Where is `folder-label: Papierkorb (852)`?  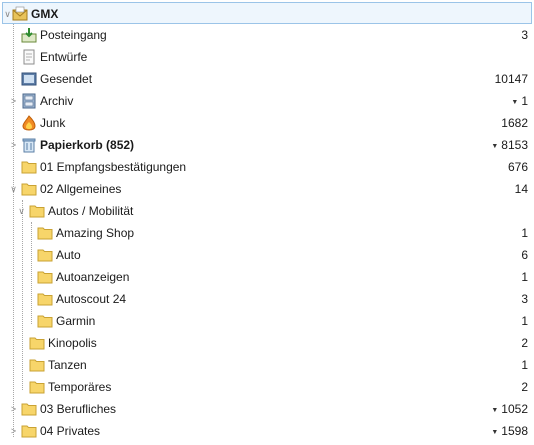
folder-label: Papierkorb (852) is located at coordinates (87, 145).